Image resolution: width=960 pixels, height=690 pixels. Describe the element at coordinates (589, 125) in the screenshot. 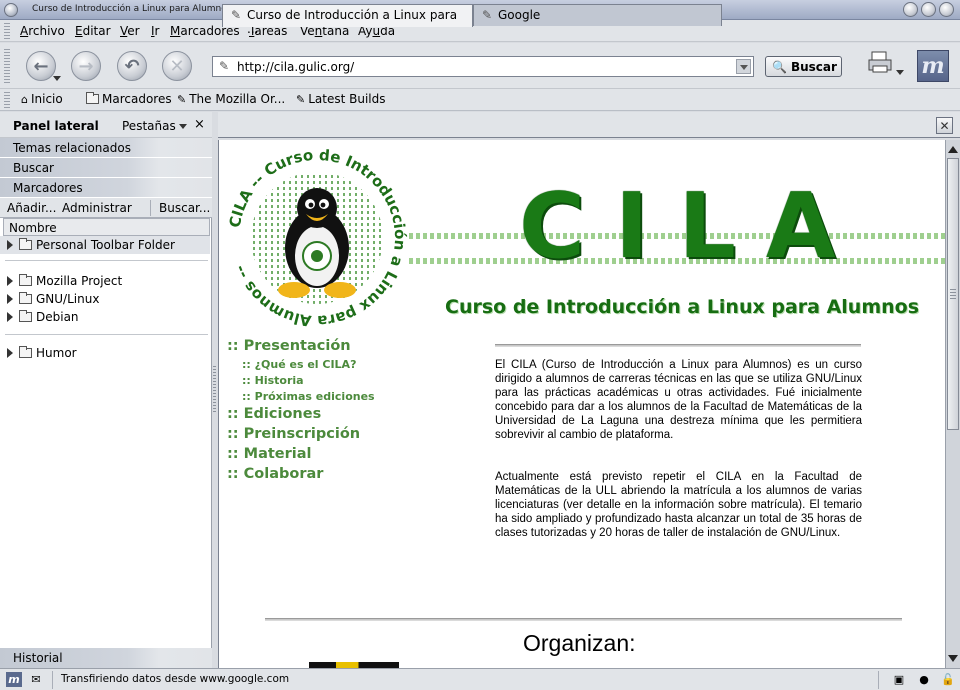

I see `tab-strip` at that location.